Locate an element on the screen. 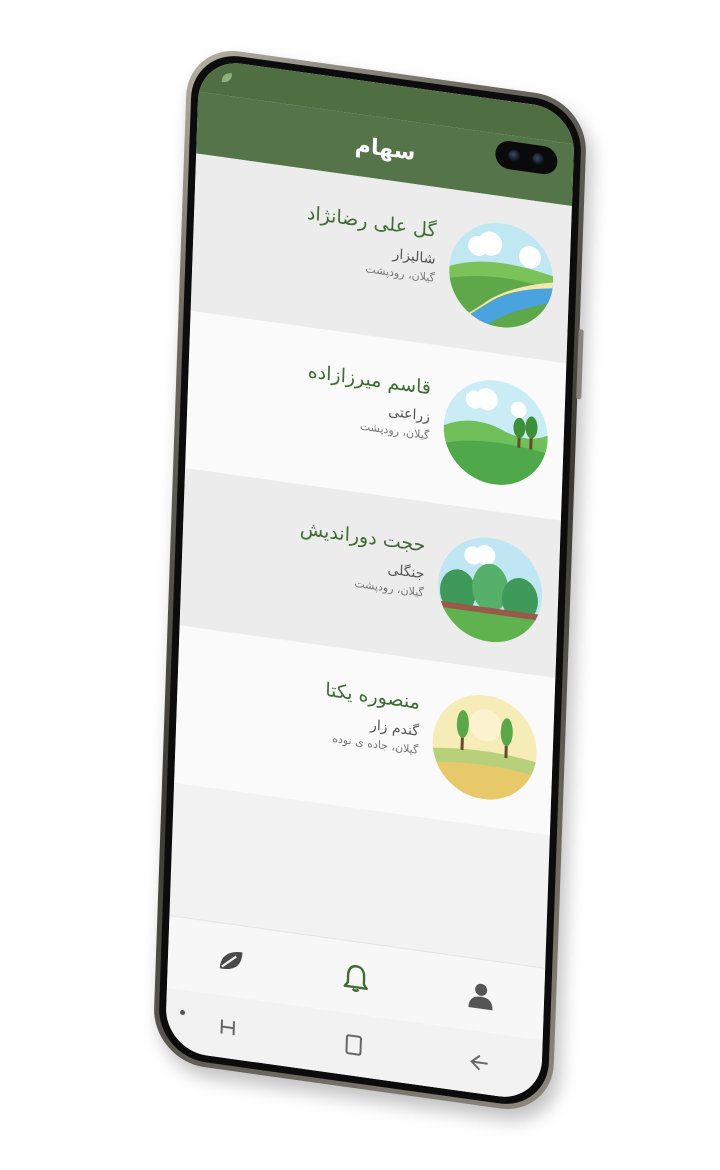  farm-owner-name: حجت دوراندیش is located at coordinates (362, 536).